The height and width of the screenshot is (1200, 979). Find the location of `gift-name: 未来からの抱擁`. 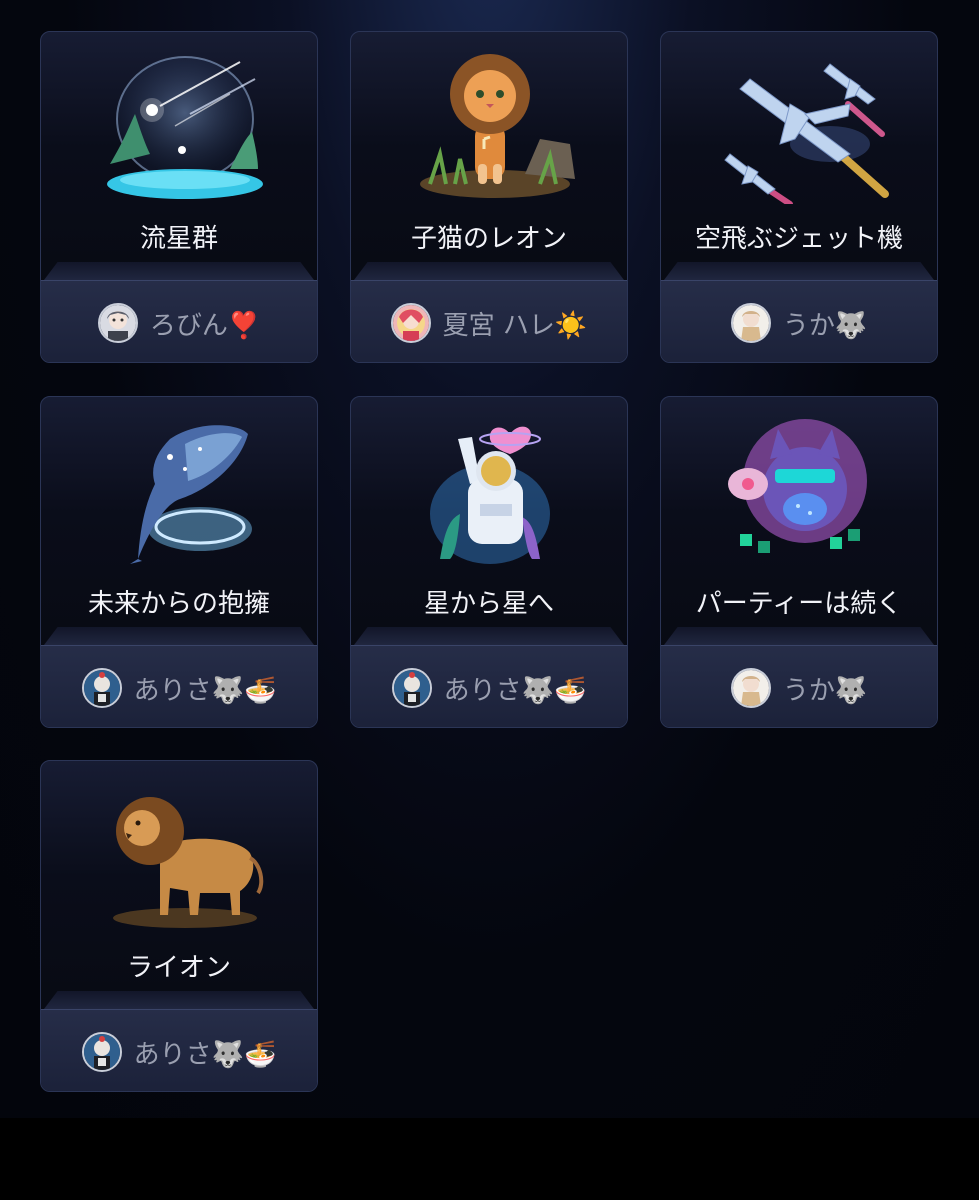

gift-name: 未来からの抱擁 is located at coordinates (178, 604).